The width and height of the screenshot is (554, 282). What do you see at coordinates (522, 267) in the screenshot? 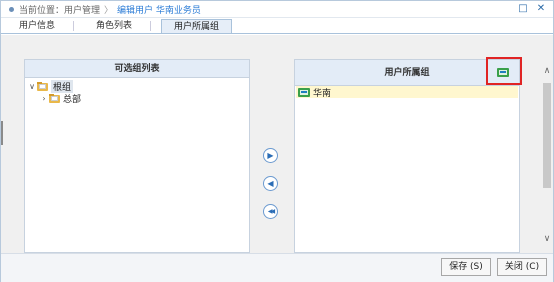
I see `close-button: 关闭 (C)` at bounding box center [522, 267].